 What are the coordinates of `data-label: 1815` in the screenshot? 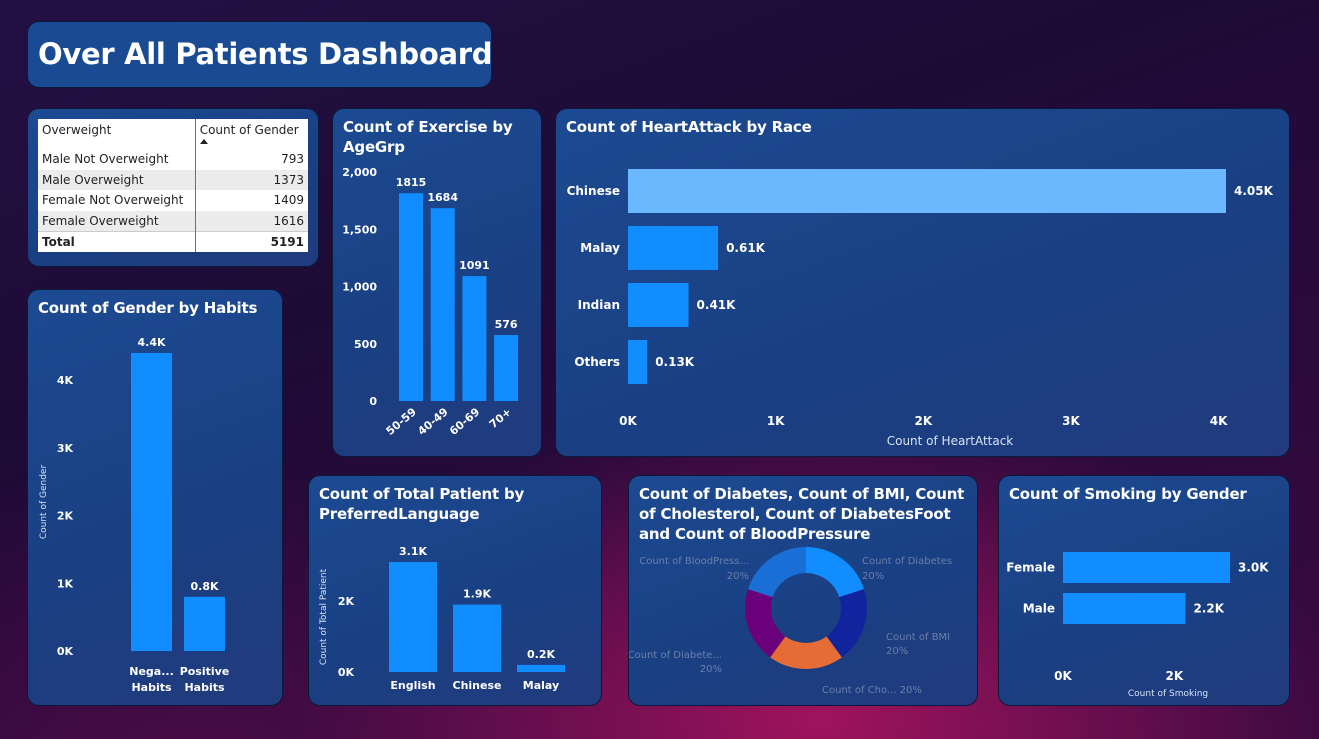 It's located at (411, 182).